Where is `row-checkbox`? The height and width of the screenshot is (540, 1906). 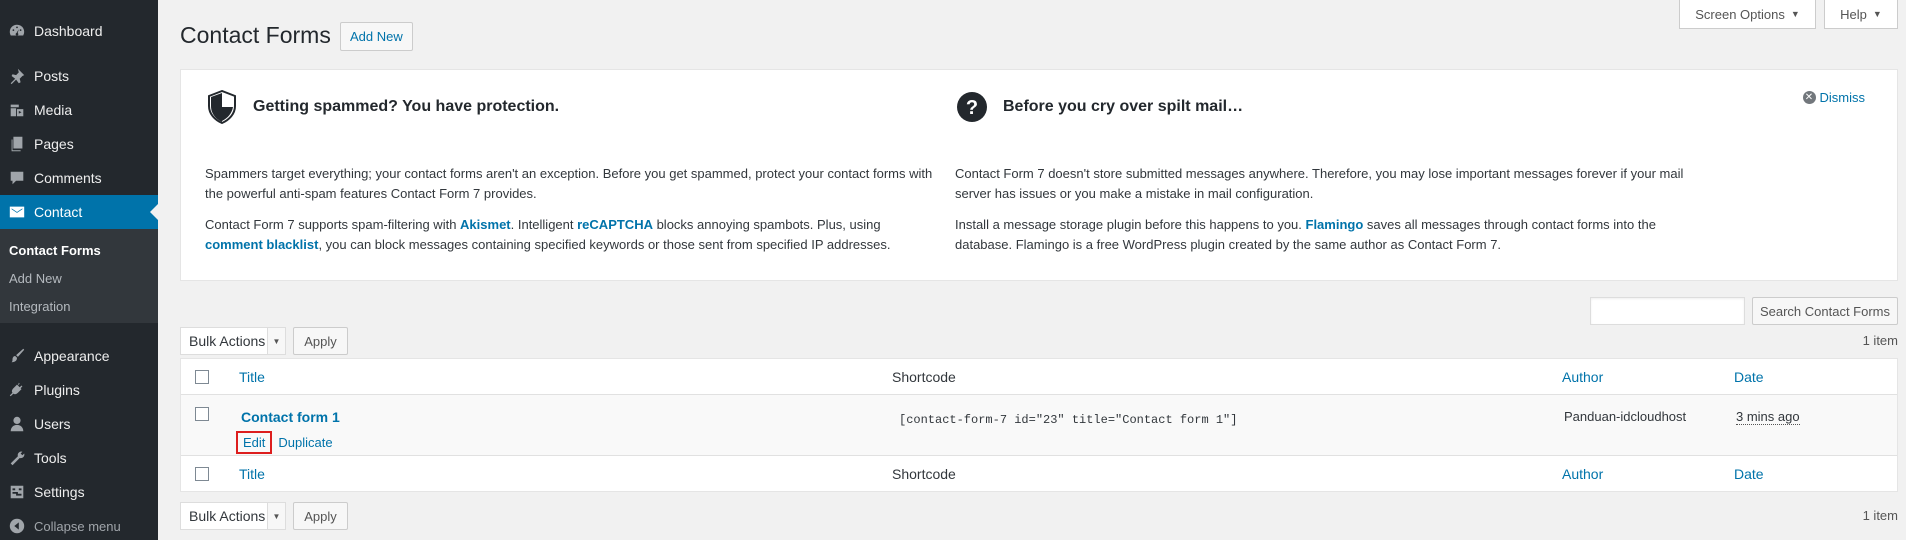
row-checkbox is located at coordinates (202, 414).